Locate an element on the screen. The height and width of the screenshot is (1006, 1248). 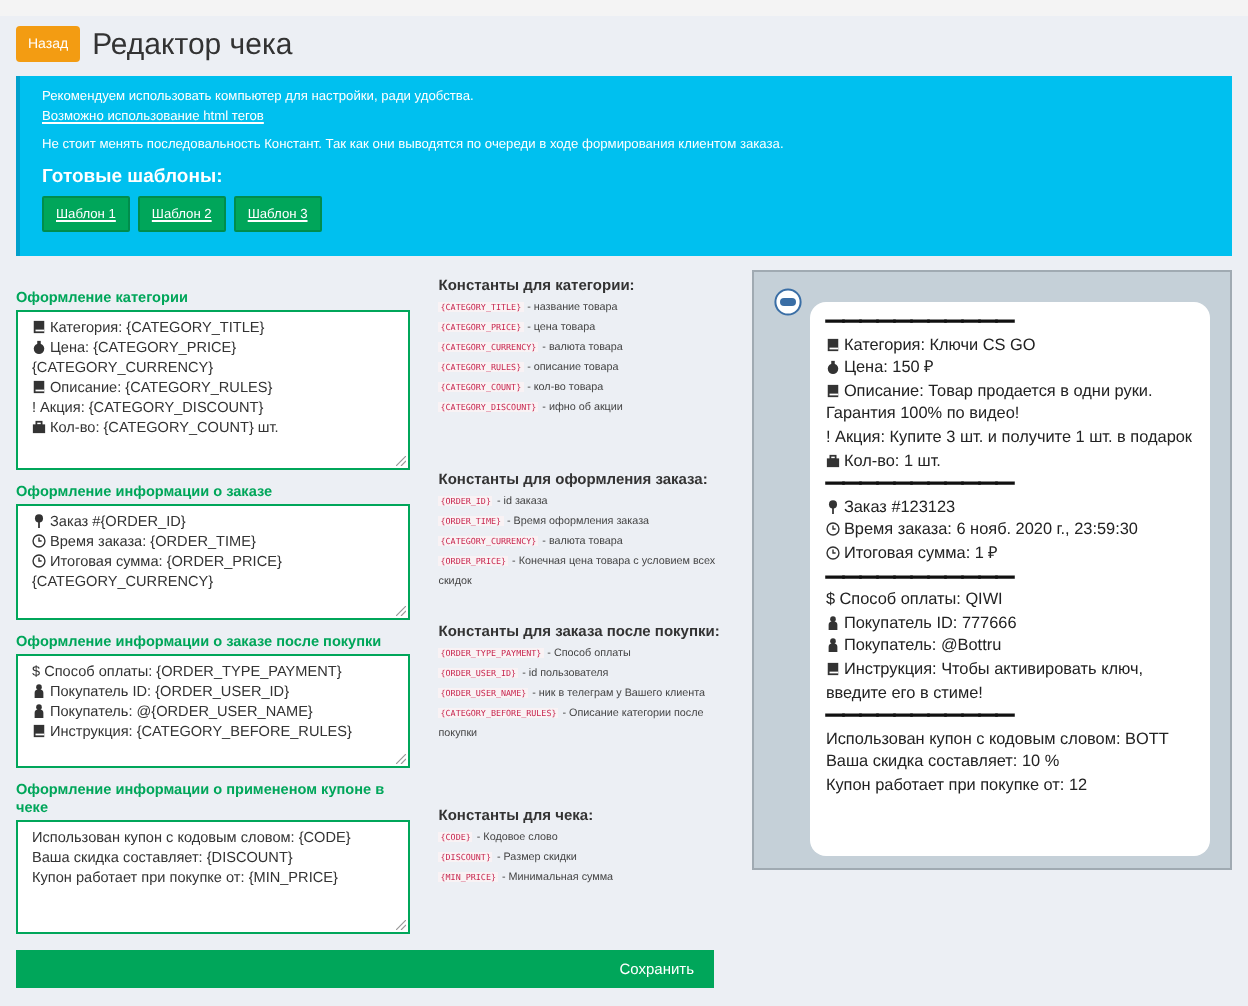
message-line: ! Акция: Купите 3 шт. и получите 1 шт. в подарок is located at coordinates (1009, 437).